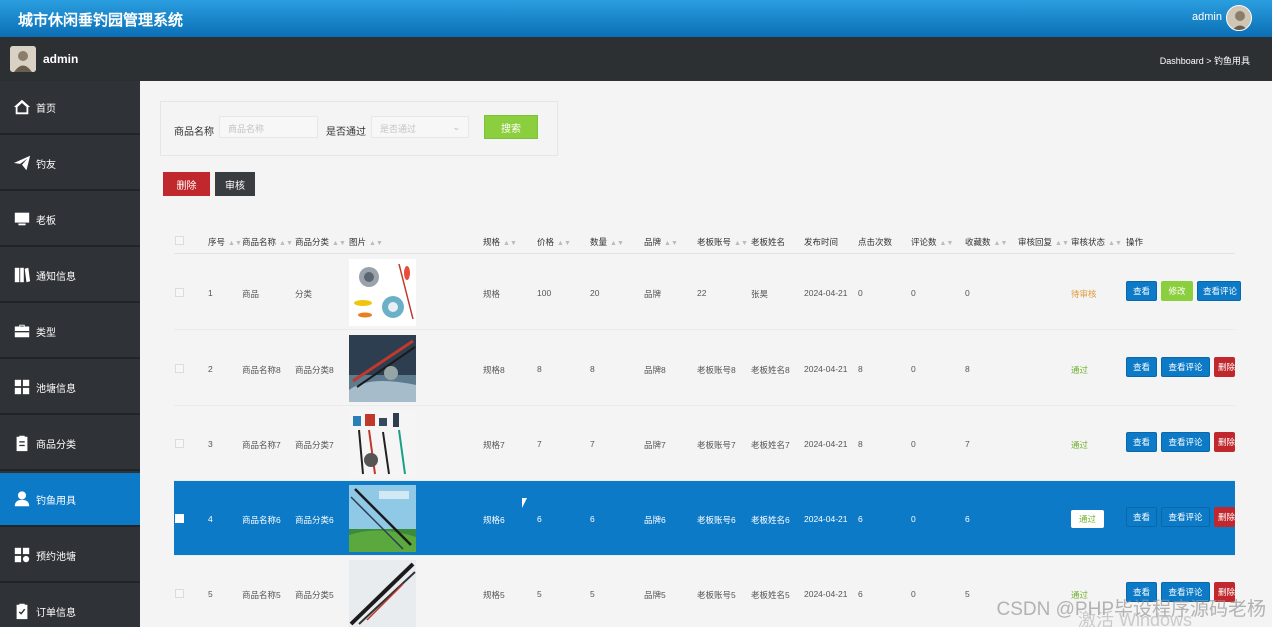 The width and height of the screenshot is (1272, 627). Describe the element at coordinates (592, 444) in the screenshot. I see `cell-quantity: 7` at that location.